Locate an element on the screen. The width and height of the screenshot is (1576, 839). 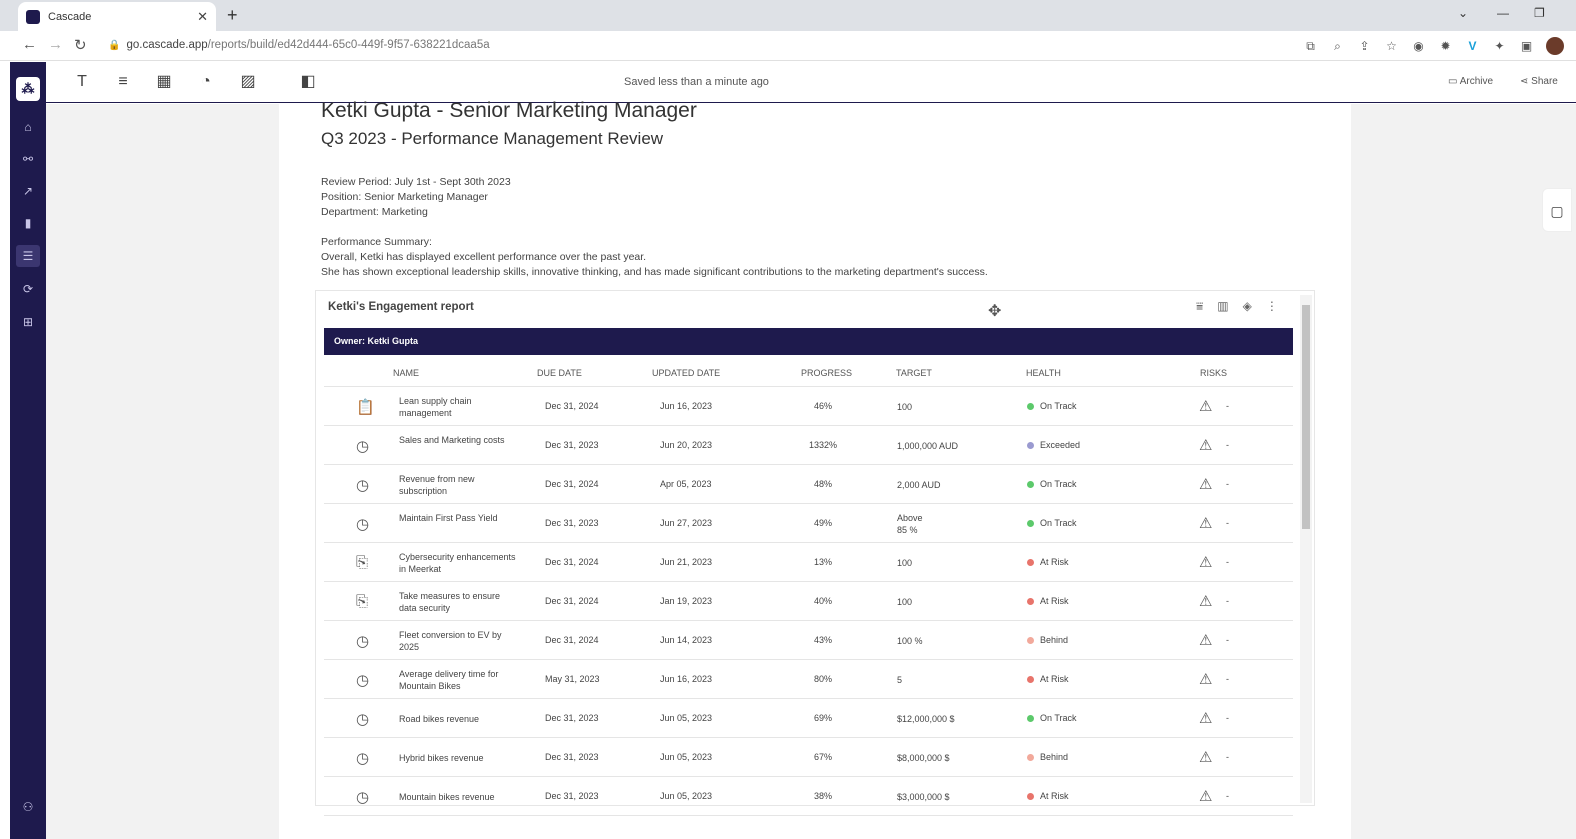
row-name: Take measures to ensure data security is located at coordinates (459, 602).